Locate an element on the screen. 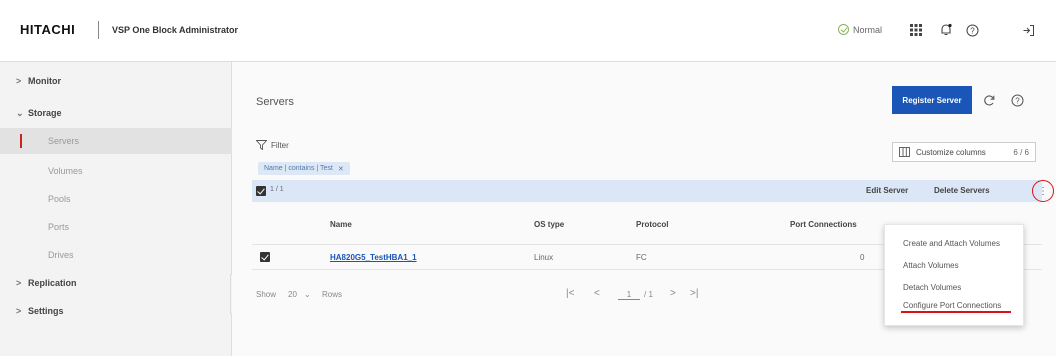  columns-count: 6 / 6 is located at coordinates (1021, 152).